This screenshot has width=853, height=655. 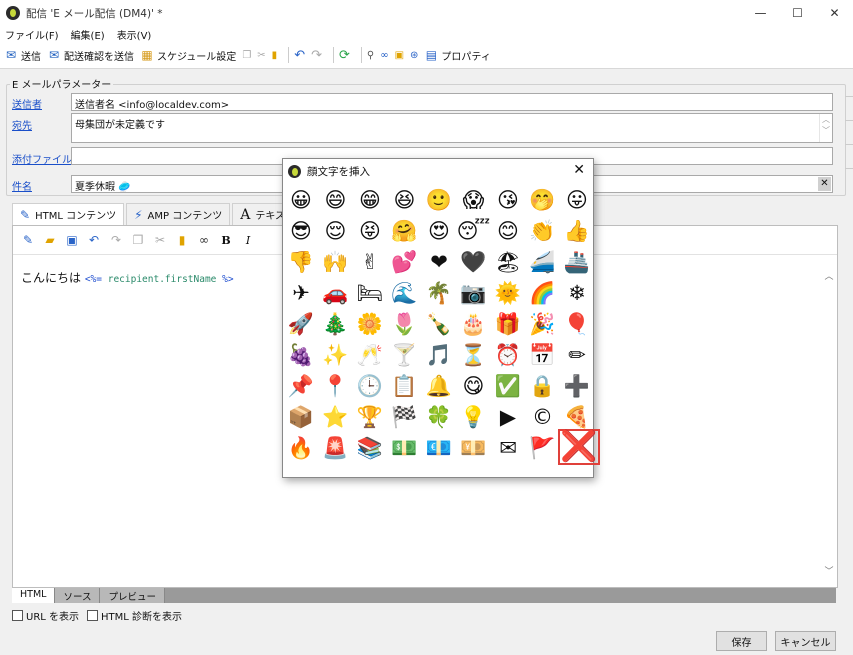 I want to click on emoji-item: 💵, so click(x=405, y=448).